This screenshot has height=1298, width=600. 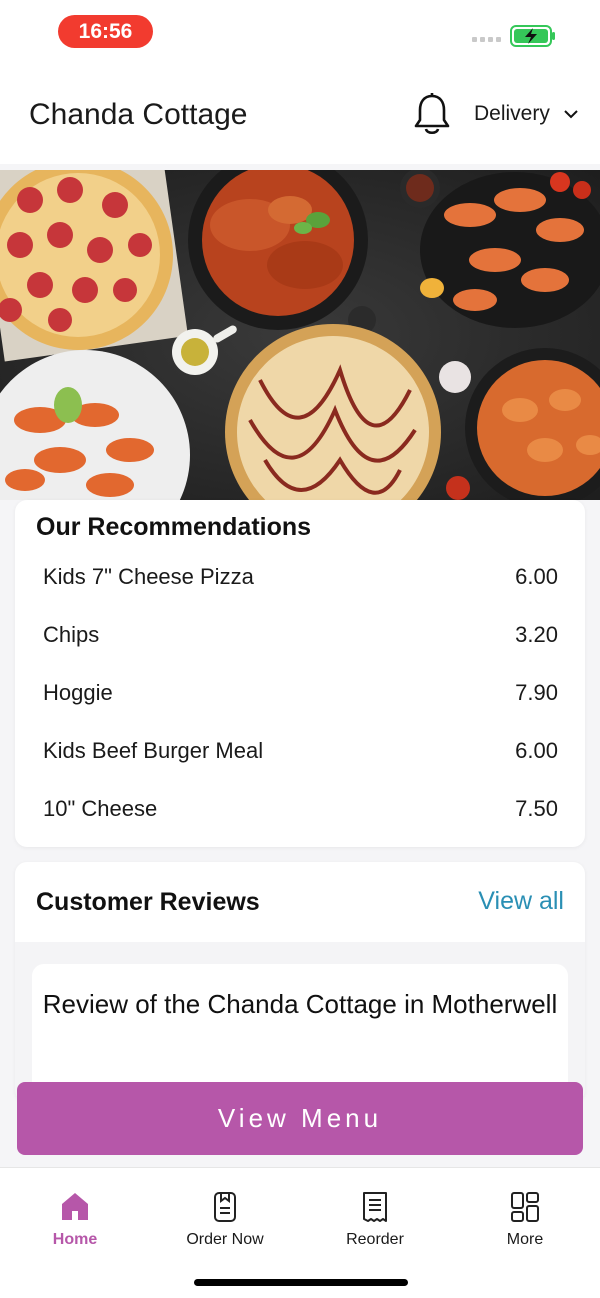 I want to click on list-item: Chips 3.20, so click(x=300, y=635).